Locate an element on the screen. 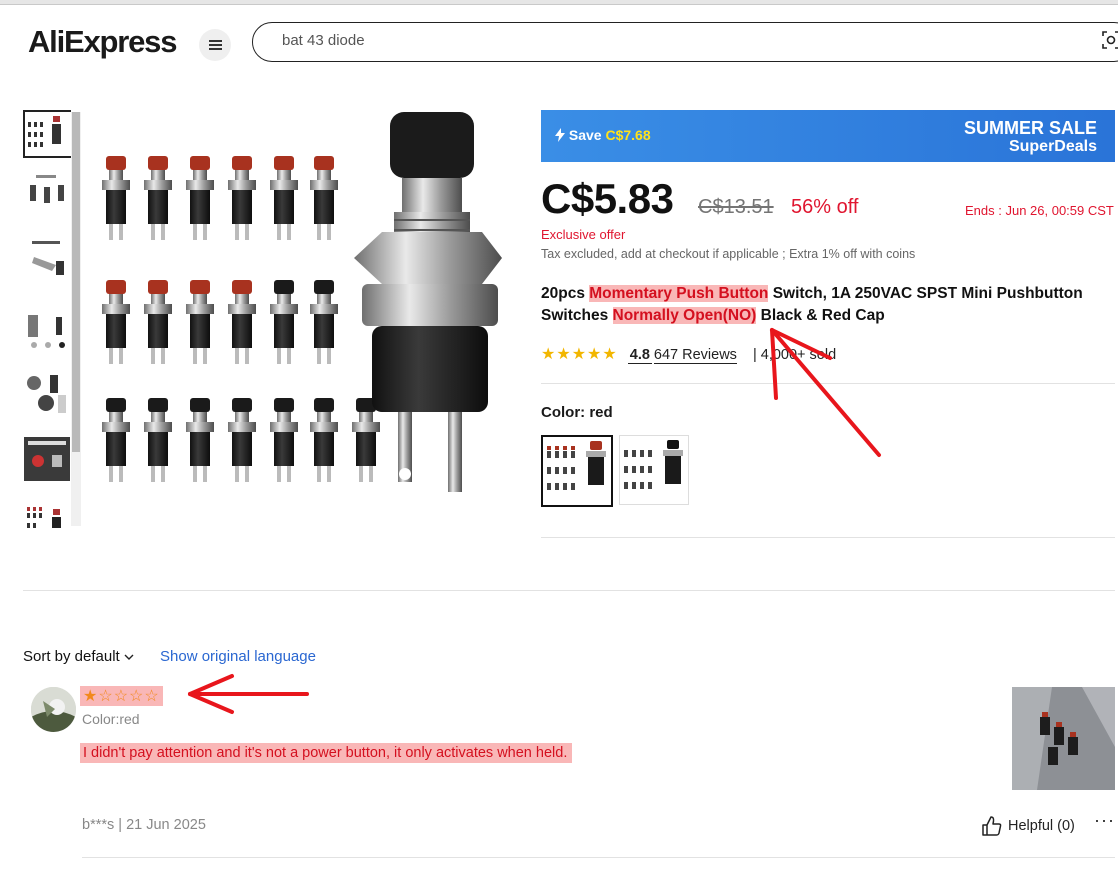 The height and width of the screenshot is (877, 1118). reviews-link: 647 Reviews is located at coordinates (695, 355).